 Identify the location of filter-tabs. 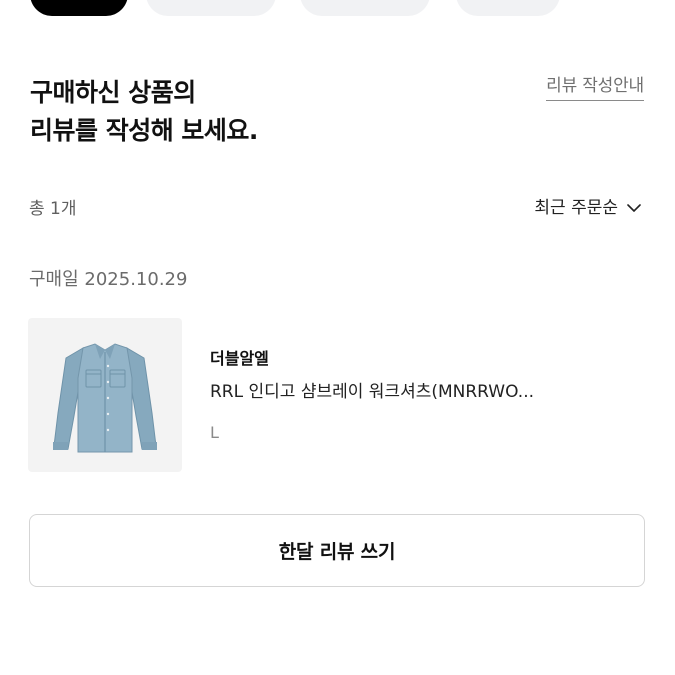
(337, 10).